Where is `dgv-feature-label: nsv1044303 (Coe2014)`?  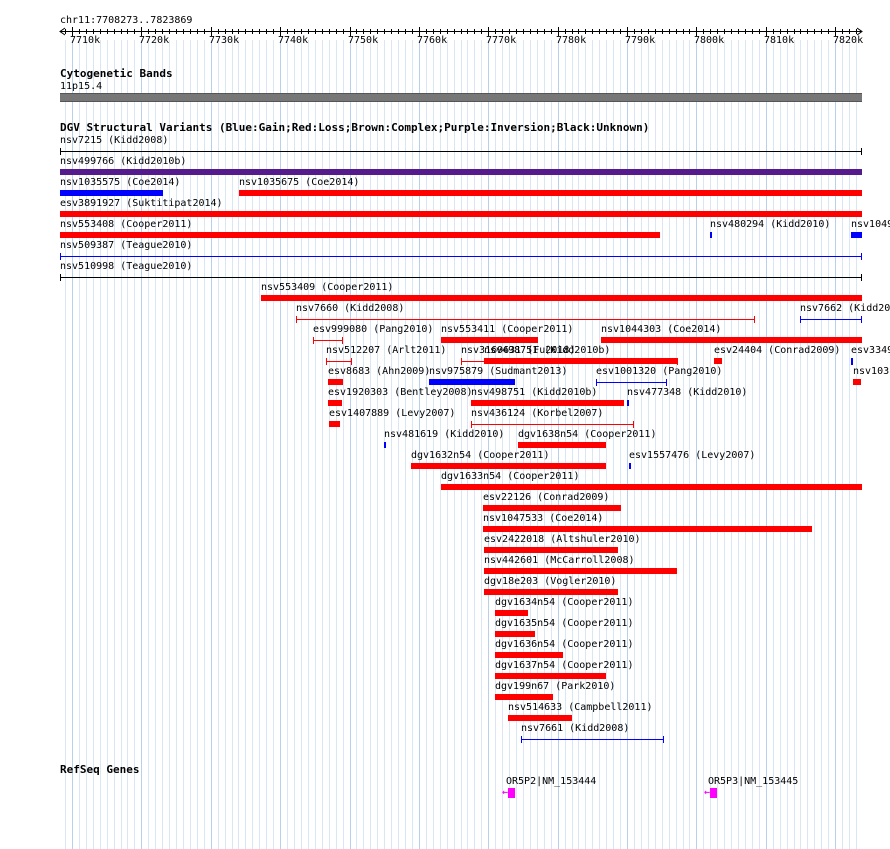 dgv-feature-label: nsv1044303 (Coe2014) is located at coordinates (661, 329).